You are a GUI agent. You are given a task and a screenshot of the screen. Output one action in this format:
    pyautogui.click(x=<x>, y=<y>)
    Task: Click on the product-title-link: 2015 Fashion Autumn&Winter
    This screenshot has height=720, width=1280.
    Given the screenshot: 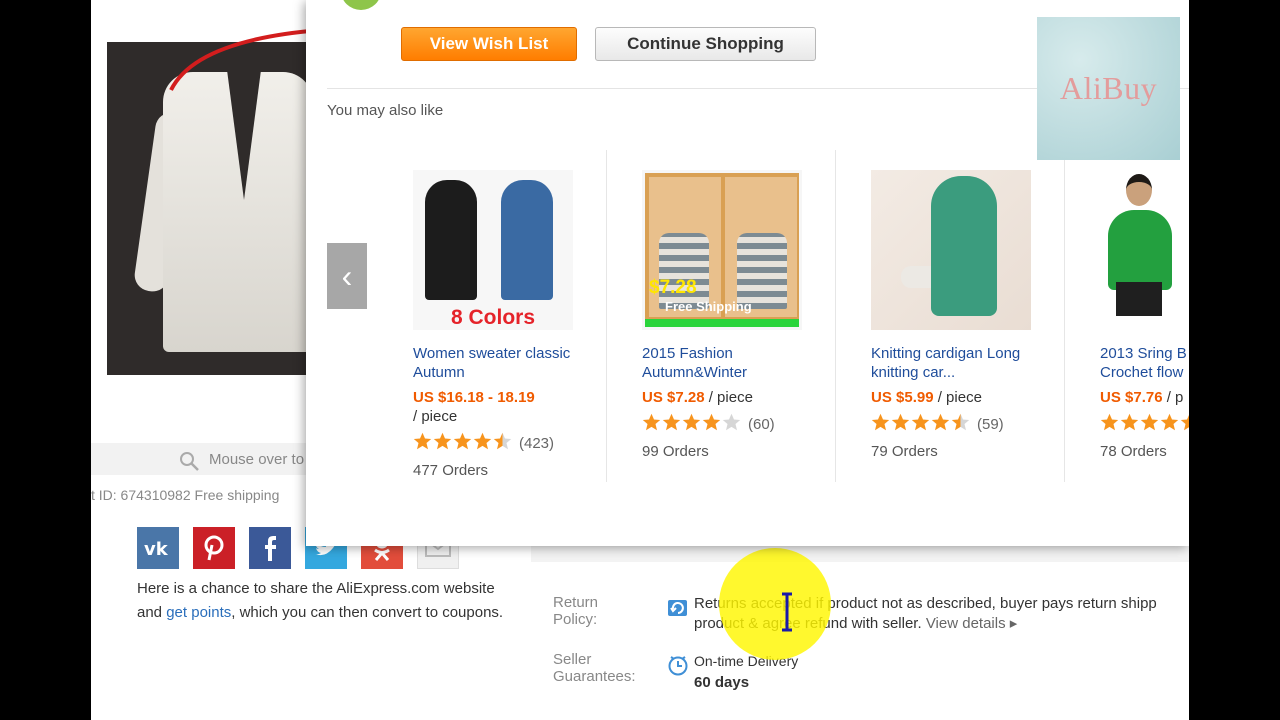 What is the action you would take?
    pyautogui.click(x=727, y=363)
    